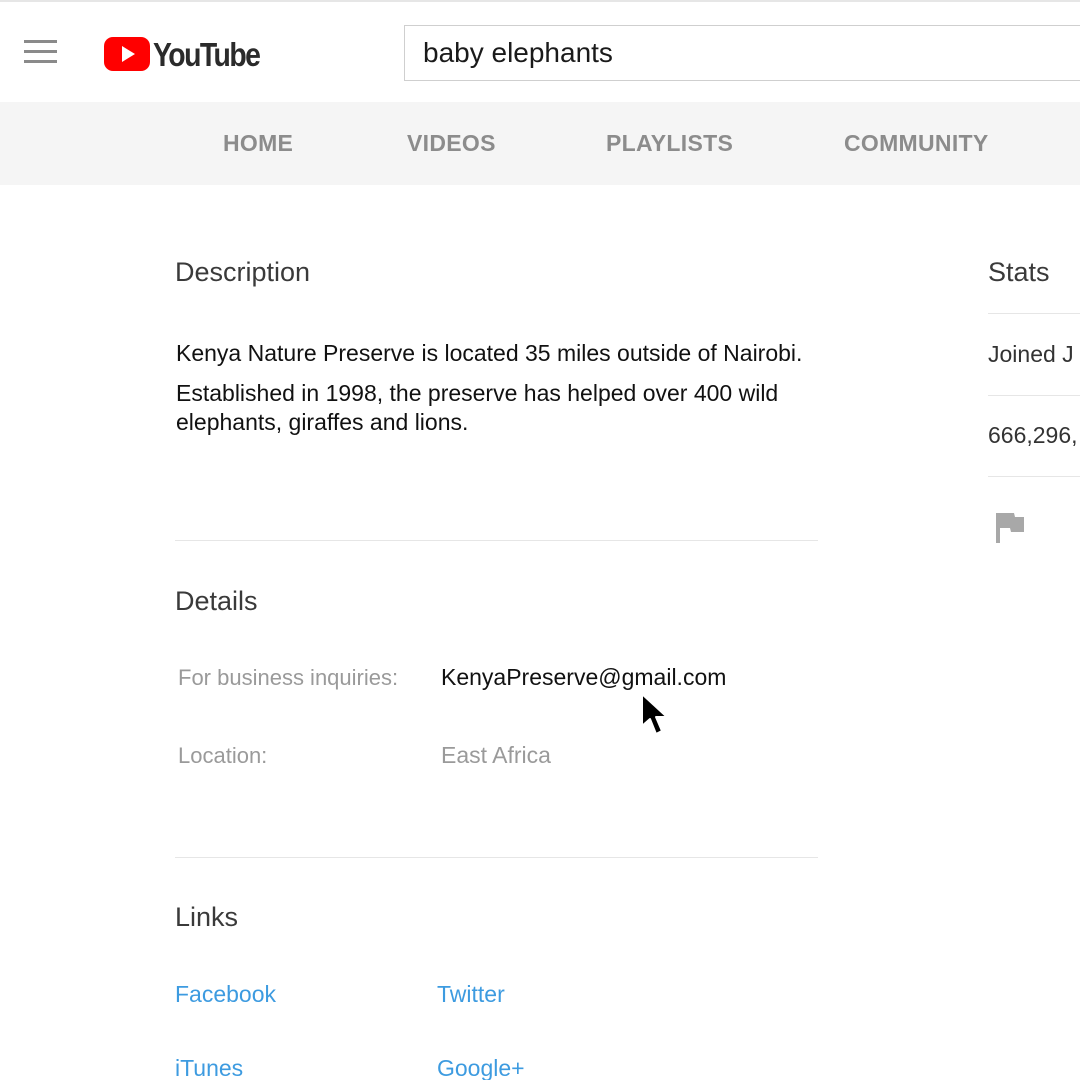 The width and height of the screenshot is (1080, 1080). Describe the element at coordinates (916, 143) in the screenshot. I see `tab-community: COMMUNITY` at that location.